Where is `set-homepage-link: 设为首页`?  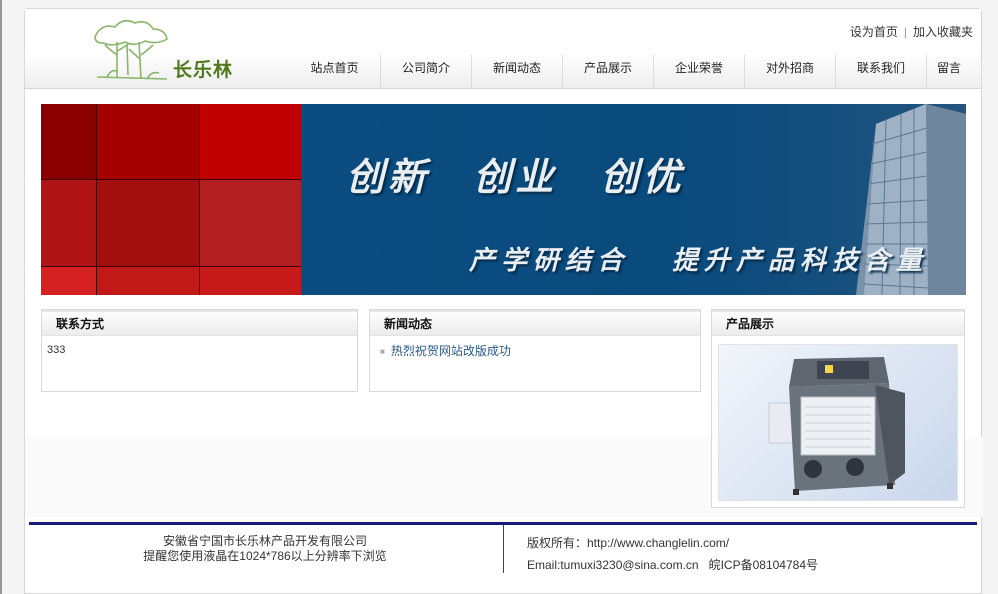 set-homepage-link: 设为首页 is located at coordinates (874, 32).